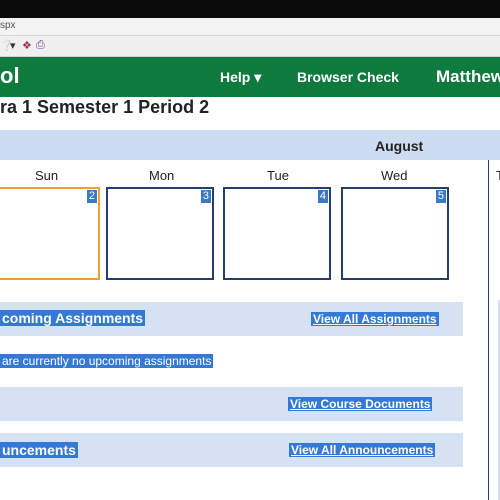 This screenshot has width=500, height=500. Describe the element at coordinates (348, 77) in the screenshot. I see `browser-check-link: Browser Check` at that location.